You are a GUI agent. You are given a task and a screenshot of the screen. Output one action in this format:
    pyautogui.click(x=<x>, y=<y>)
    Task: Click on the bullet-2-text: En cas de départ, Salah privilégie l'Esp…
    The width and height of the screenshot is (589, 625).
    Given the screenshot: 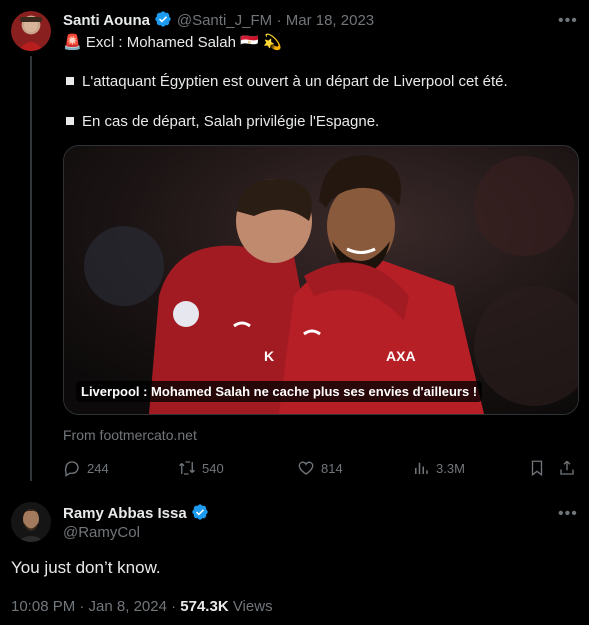 What is the action you would take?
    pyautogui.click(x=231, y=121)
    